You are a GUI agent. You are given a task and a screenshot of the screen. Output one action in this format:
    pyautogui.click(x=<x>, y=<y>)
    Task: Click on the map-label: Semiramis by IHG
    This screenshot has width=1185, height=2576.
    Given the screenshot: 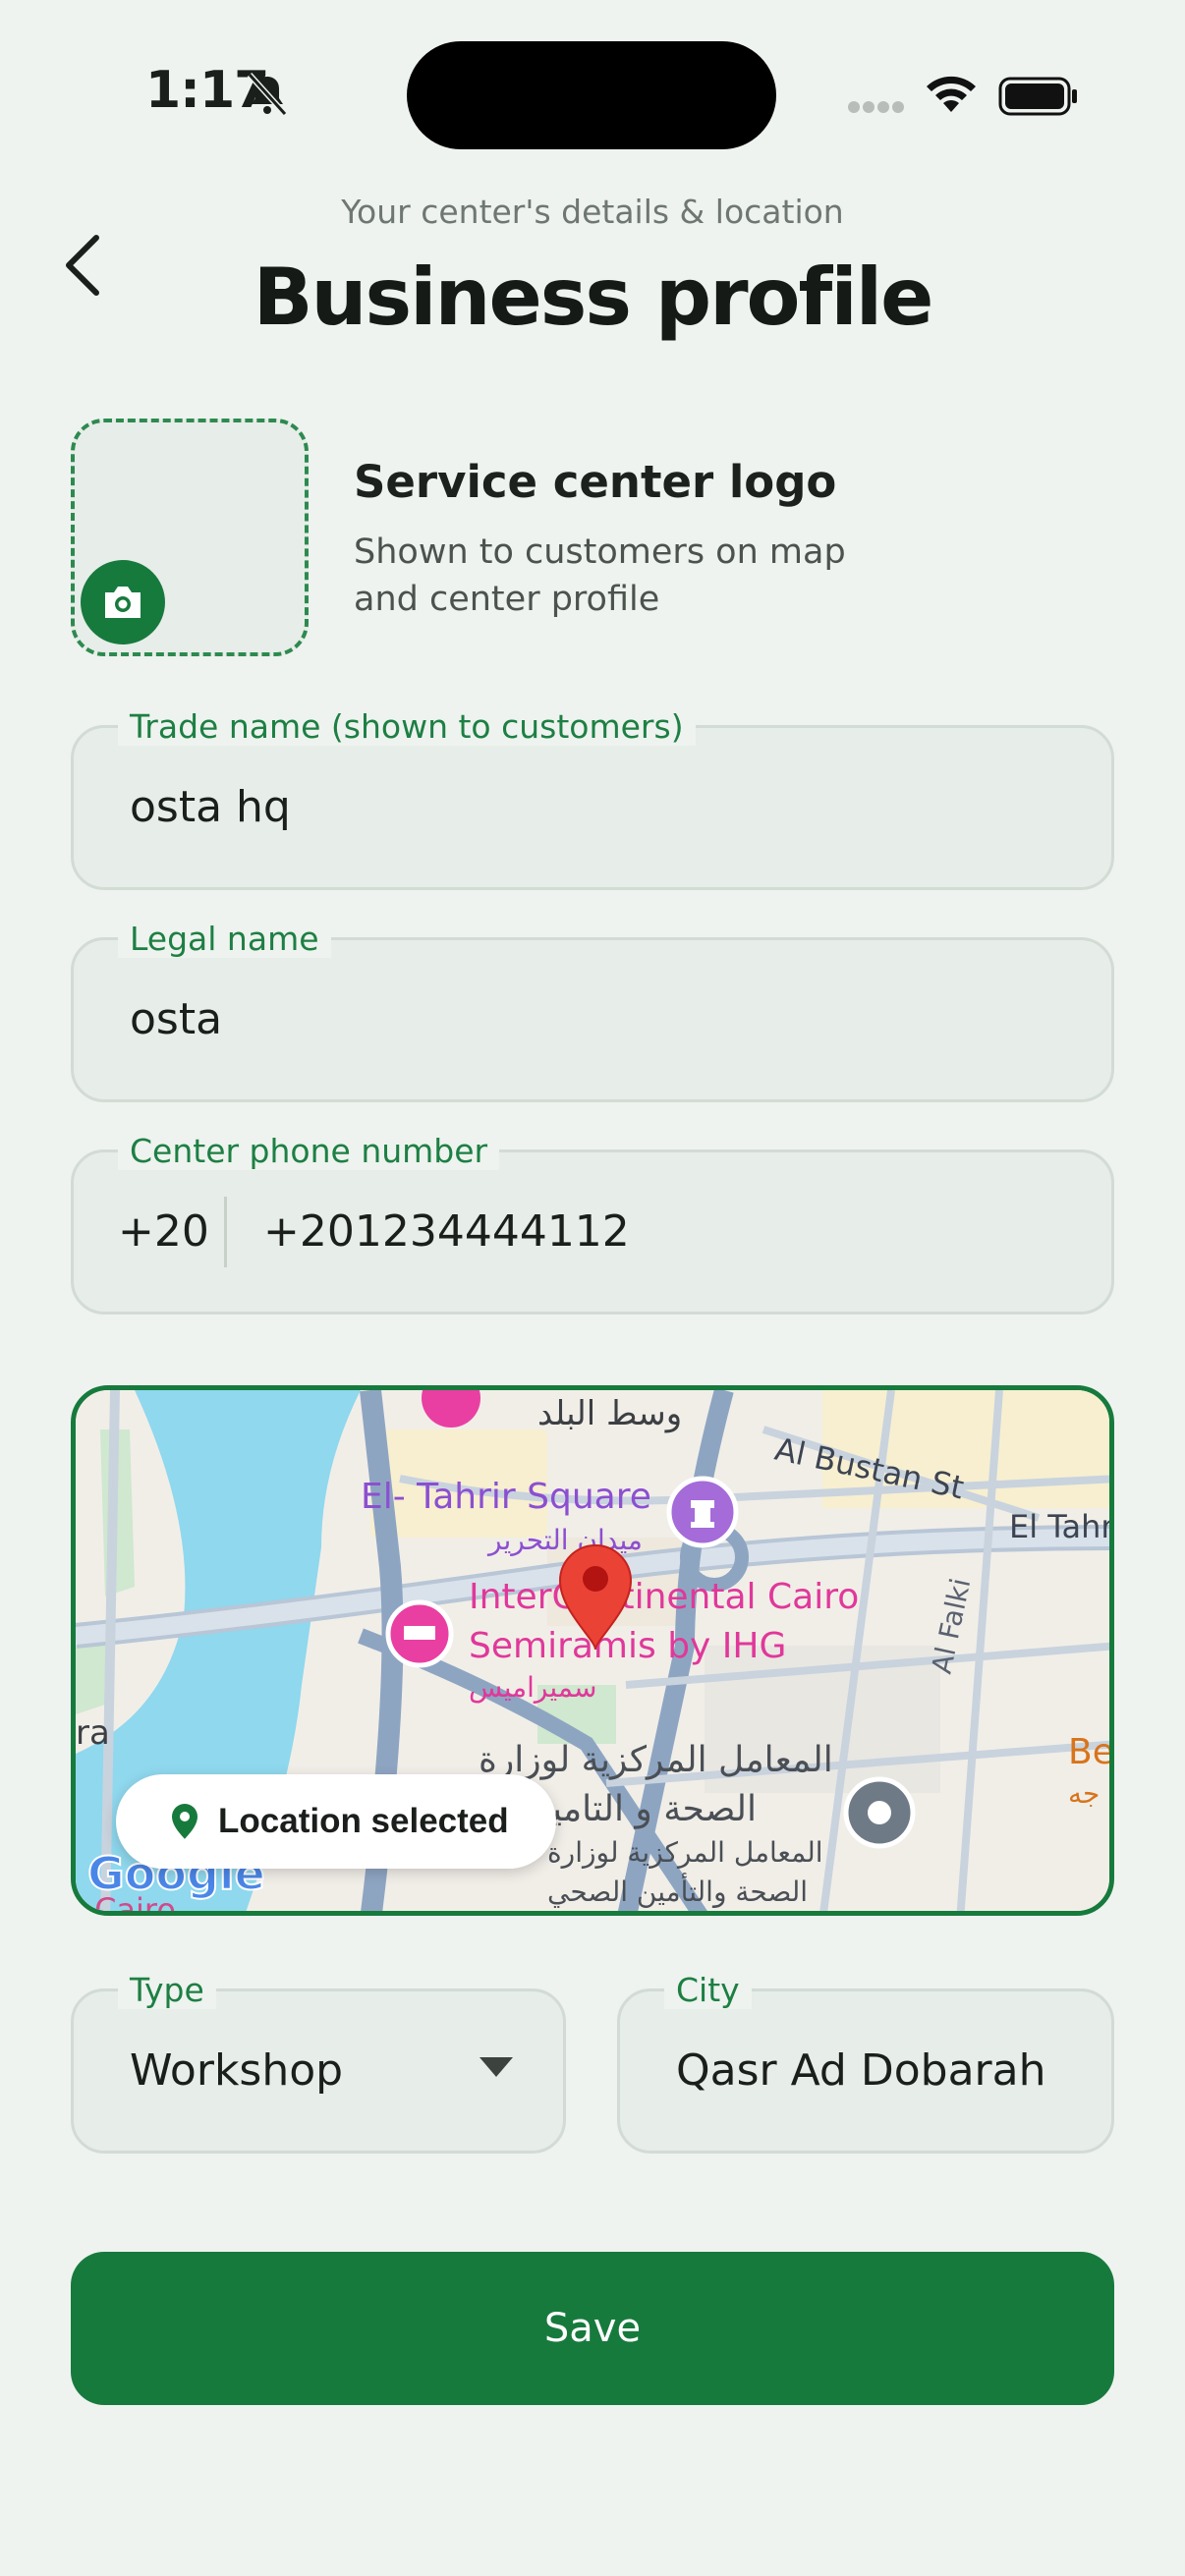 What is the action you would take?
    pyautogui.click(x=627, y=1646)
    